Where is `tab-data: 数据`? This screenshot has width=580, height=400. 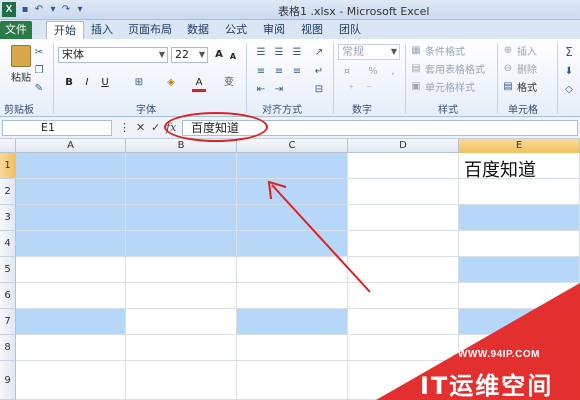 tab-data: 数据 is located at coordinates (198, 30).